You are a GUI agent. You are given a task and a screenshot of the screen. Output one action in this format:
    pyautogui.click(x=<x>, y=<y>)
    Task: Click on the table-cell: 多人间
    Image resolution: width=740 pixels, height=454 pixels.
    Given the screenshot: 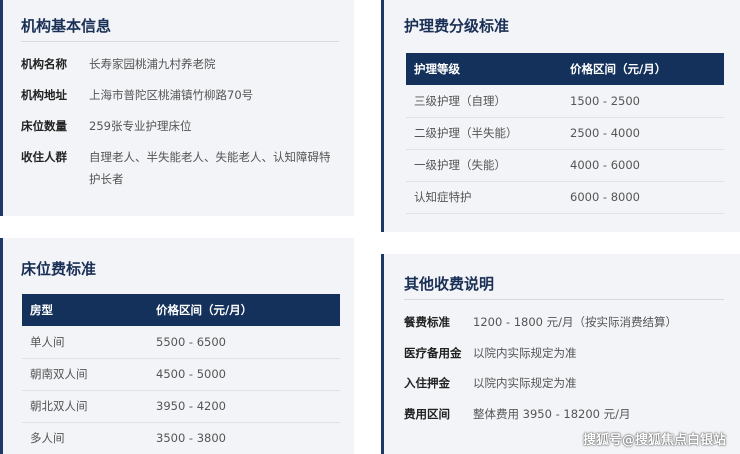 What is the action you would take?
    pyautogui.click(x=47, y=438)
    